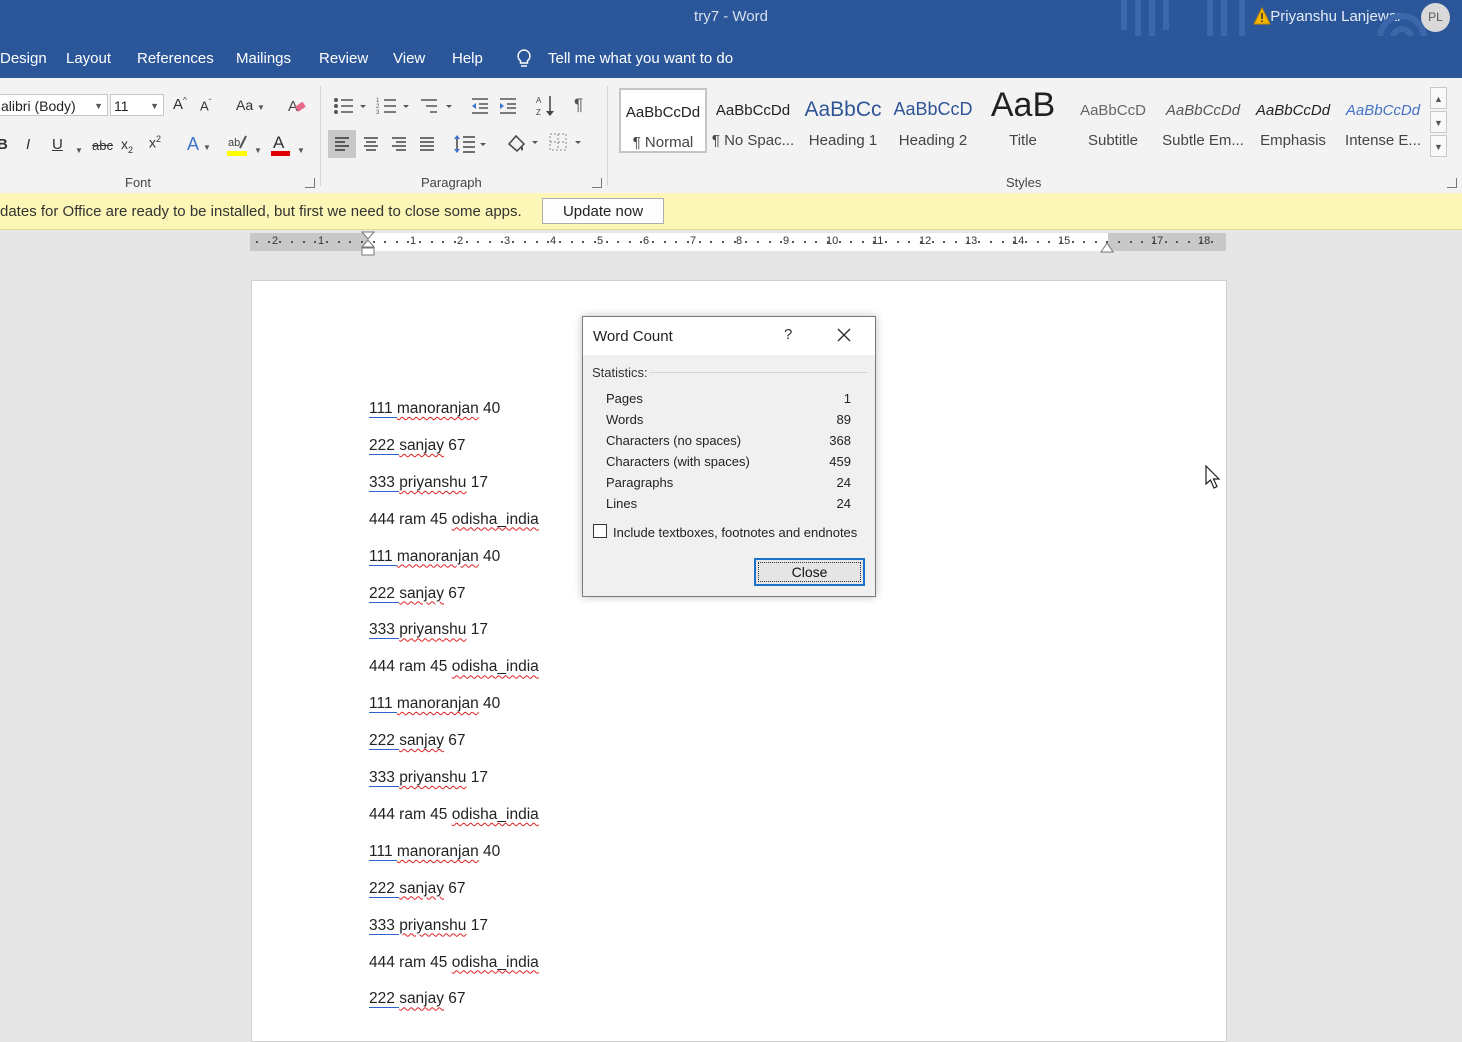 The height and width of the screenshot is (1042, 1462). I want to click on tab-mailings: Mailings, so click(263, 58).